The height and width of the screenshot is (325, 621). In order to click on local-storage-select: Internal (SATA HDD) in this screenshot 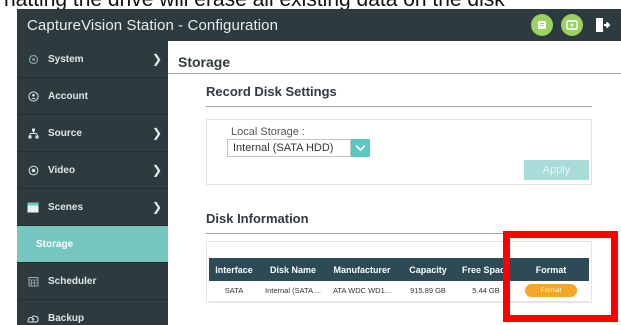, I will do `click(298, 148)`.